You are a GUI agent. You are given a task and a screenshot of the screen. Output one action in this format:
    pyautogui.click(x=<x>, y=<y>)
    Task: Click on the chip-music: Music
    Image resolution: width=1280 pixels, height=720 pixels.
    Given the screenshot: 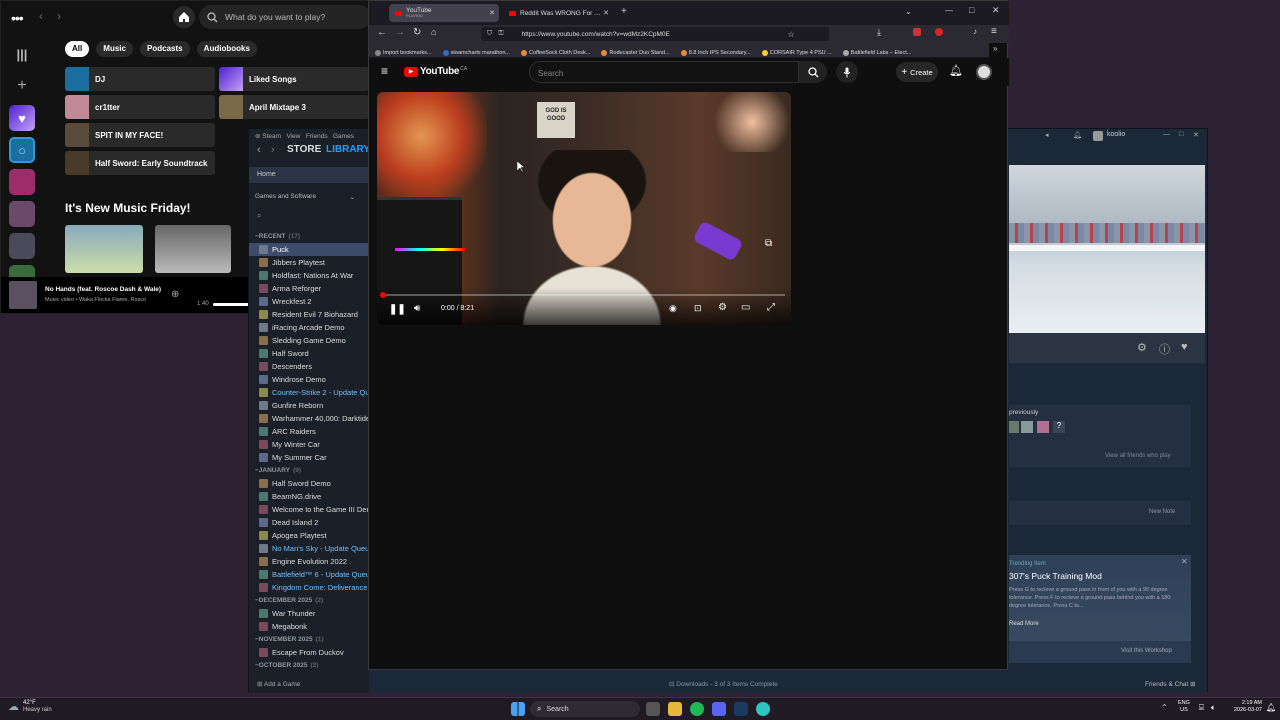 What is the action you would take?
    pyautogui.click(x=114, y=49)
    